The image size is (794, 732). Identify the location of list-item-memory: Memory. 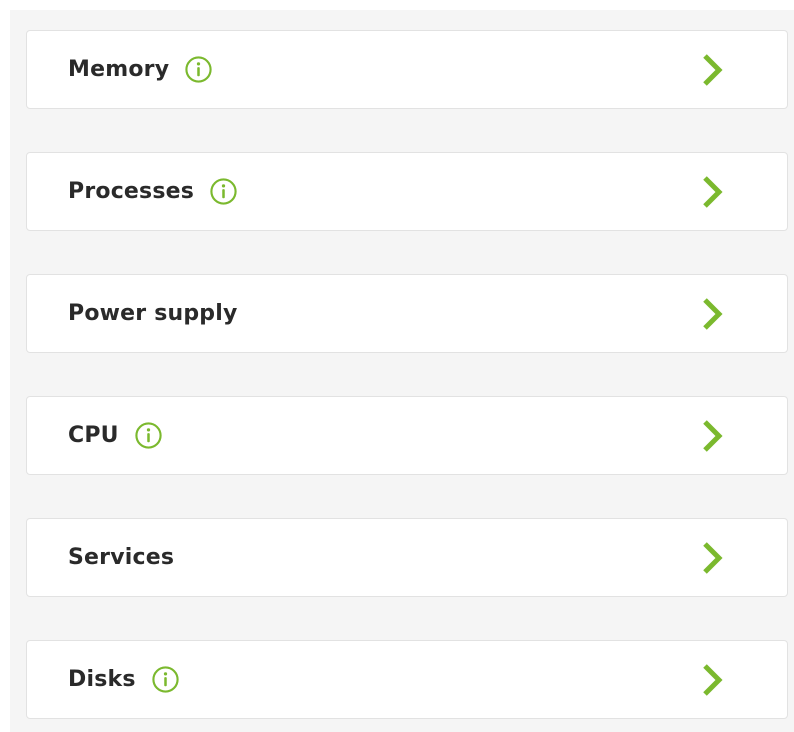
(407, 69).